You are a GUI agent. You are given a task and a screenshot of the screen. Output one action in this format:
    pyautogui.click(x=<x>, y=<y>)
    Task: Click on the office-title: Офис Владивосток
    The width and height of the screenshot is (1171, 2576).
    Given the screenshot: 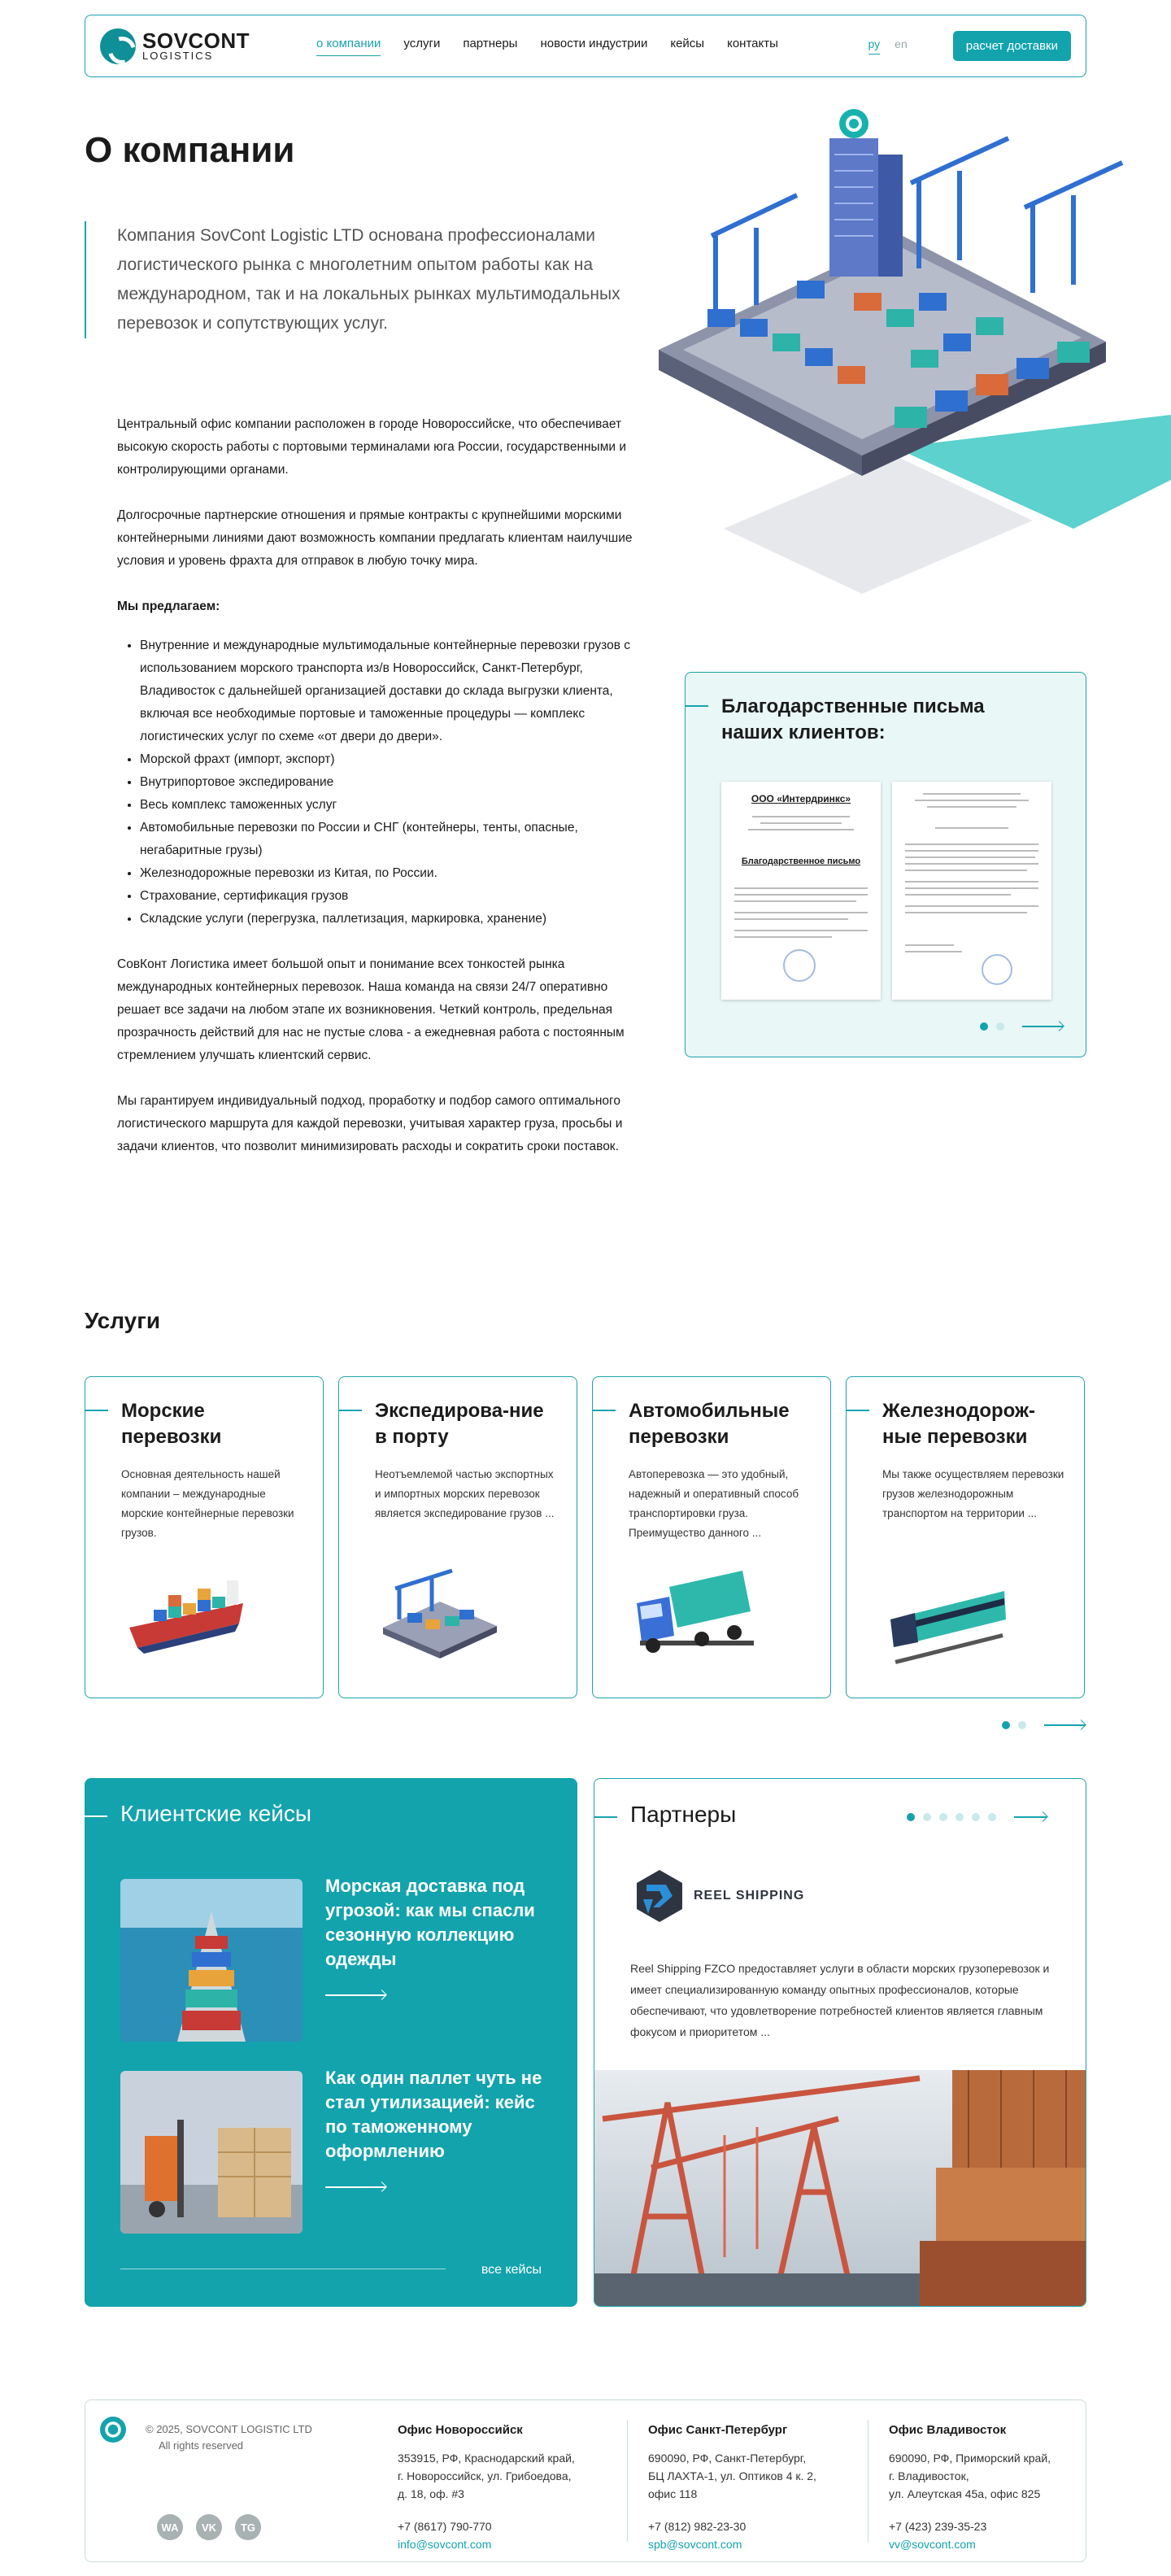 What is the action you would take?
    pyautogui.click(x=948, y=2430)
    